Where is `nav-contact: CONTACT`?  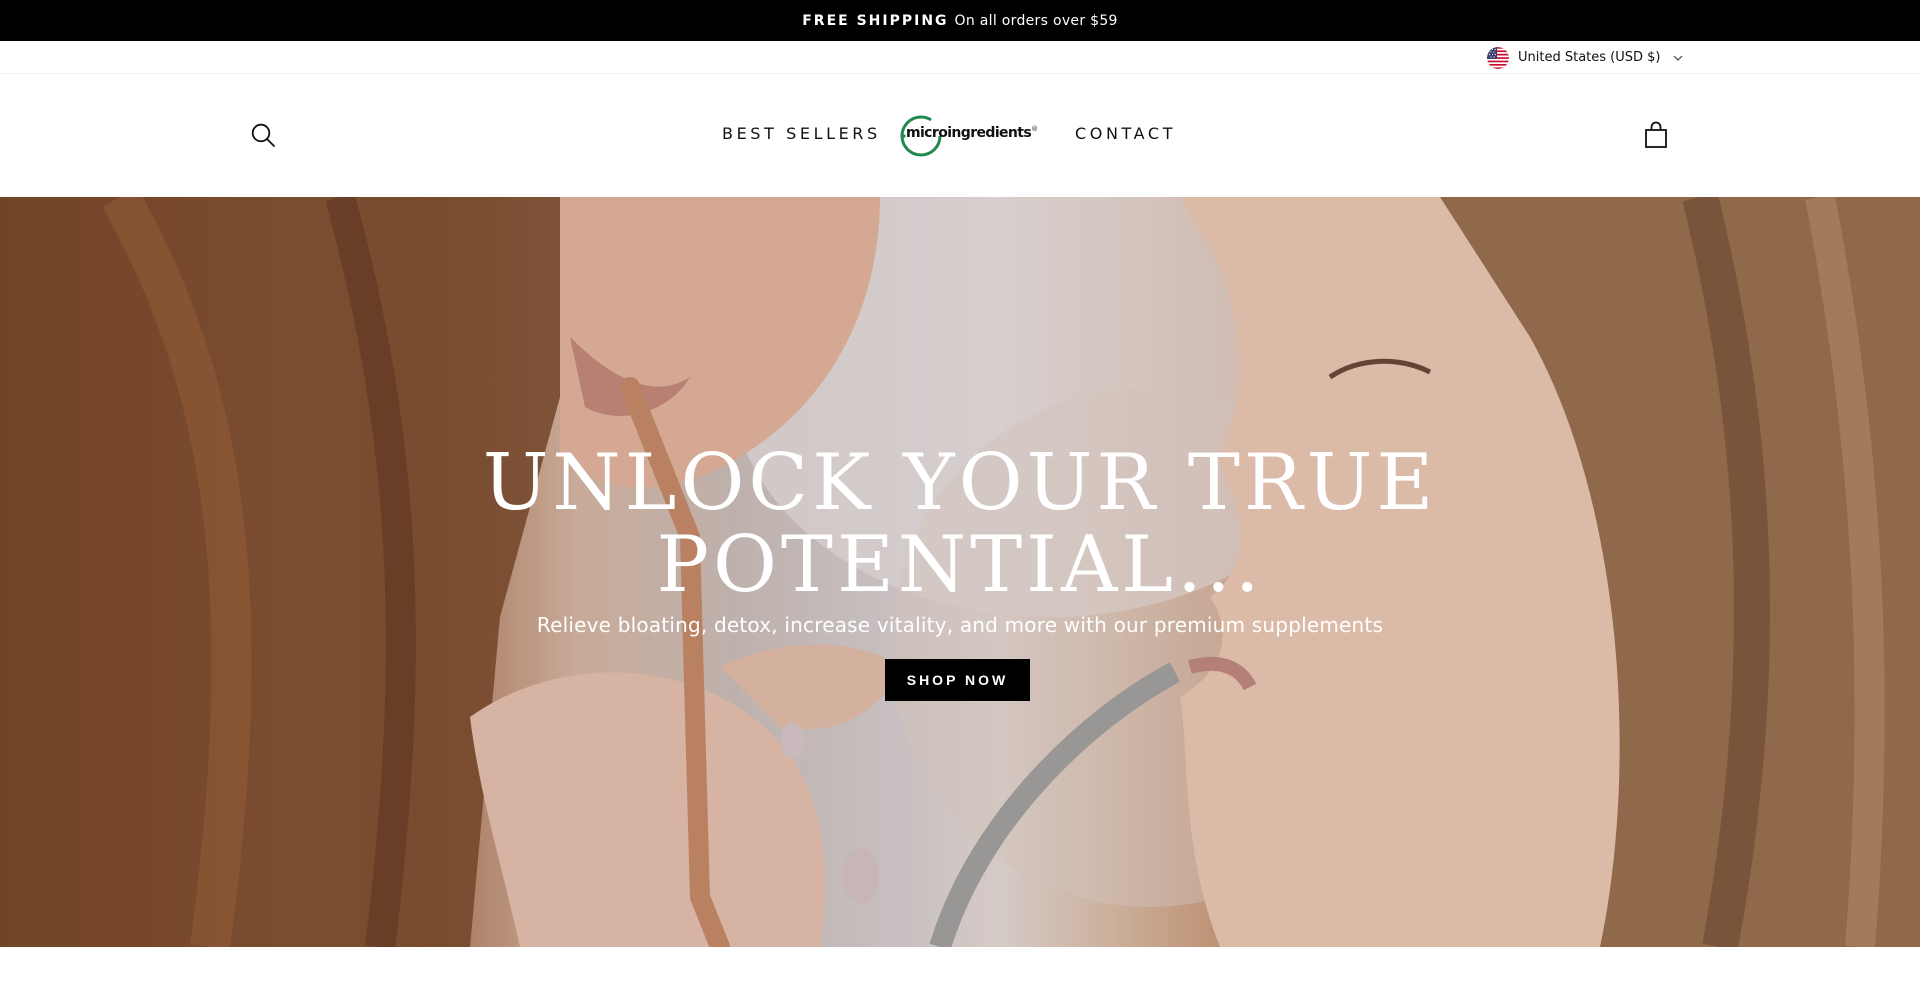 nav-contact: CONTACT is located at coordinates (1125, 133).